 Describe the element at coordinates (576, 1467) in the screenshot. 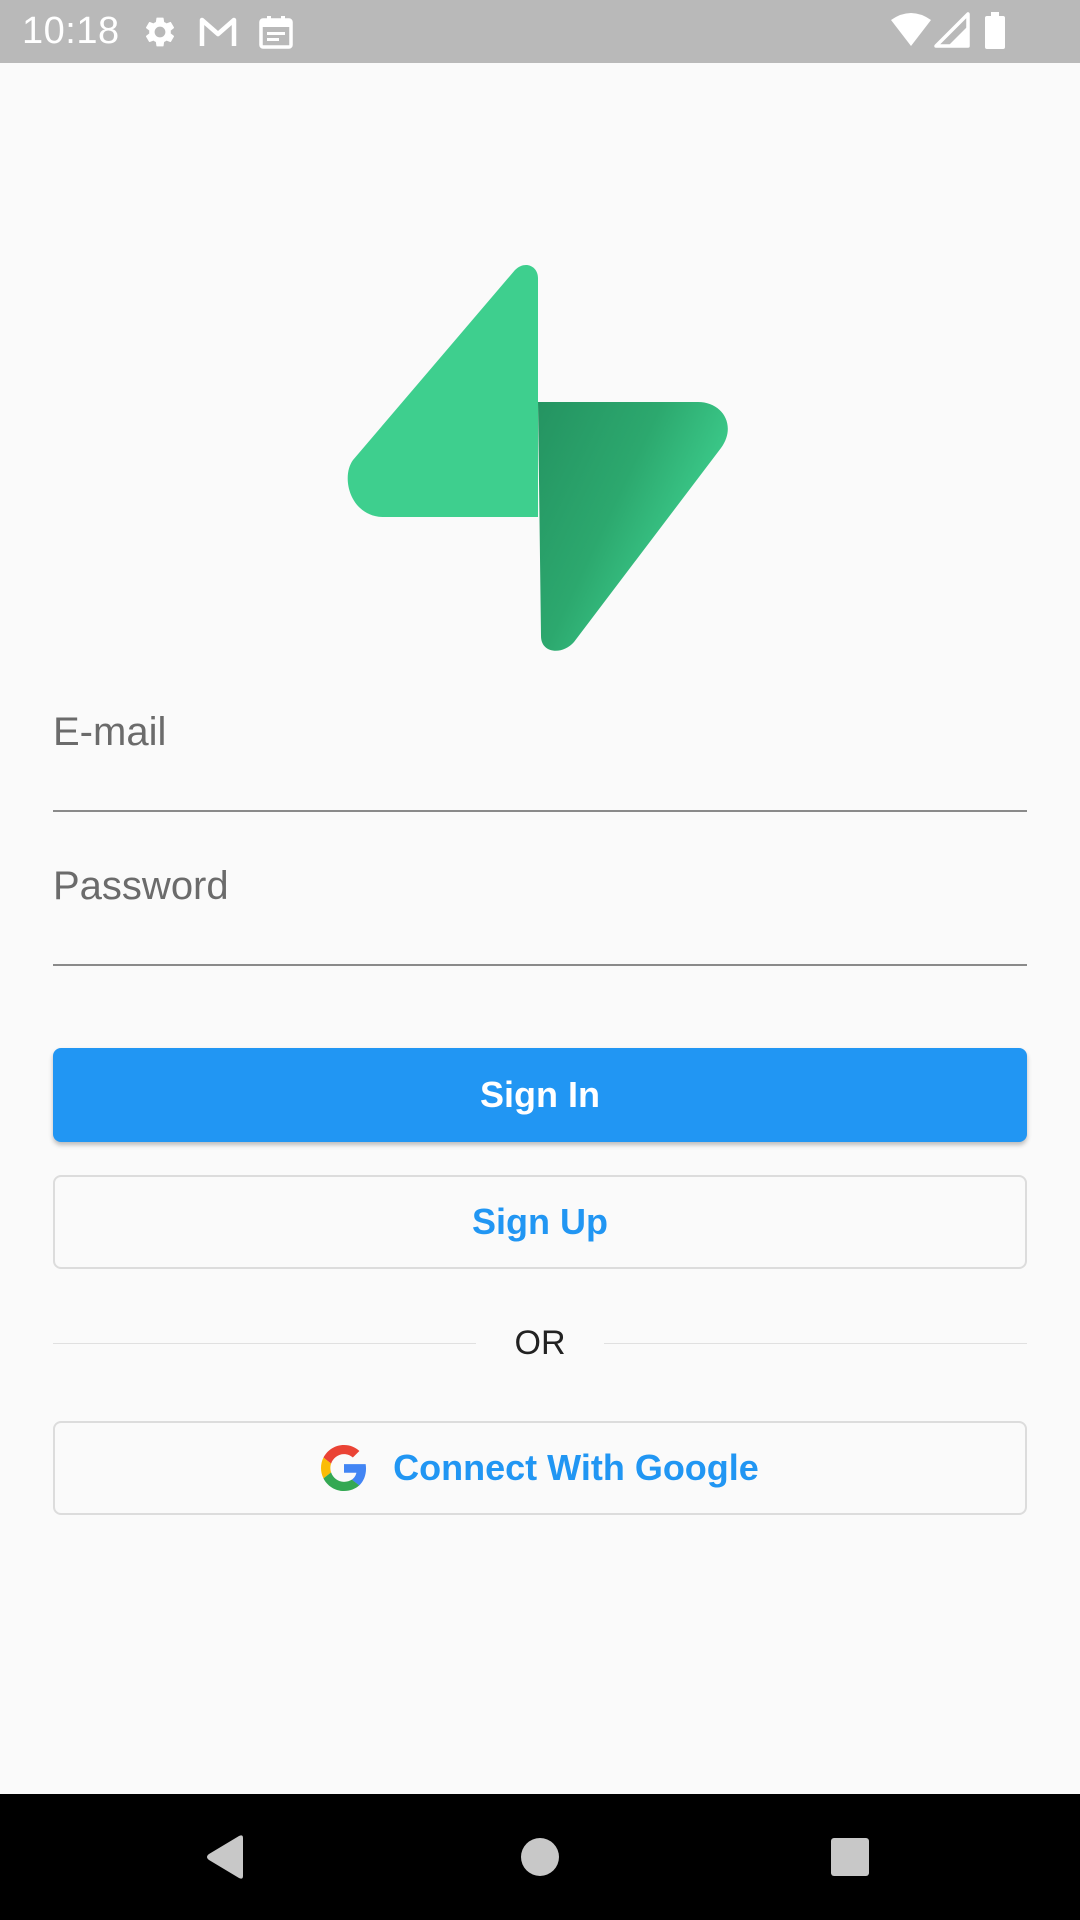

I see `google-connect-label: Connect With Google` at that location.